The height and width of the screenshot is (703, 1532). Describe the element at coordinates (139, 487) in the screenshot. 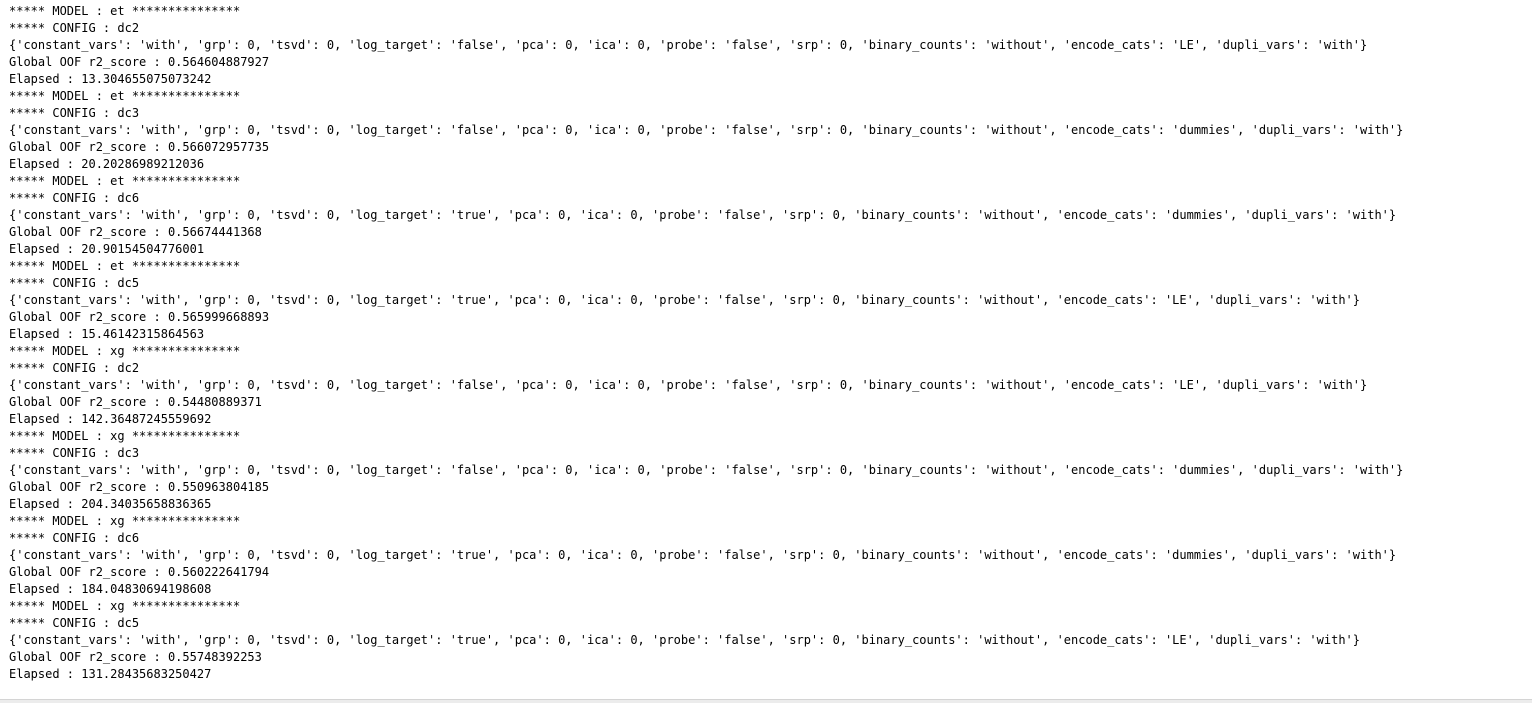

I see `score-line: Global OOF r2_score : 0.550963804185` at that location.